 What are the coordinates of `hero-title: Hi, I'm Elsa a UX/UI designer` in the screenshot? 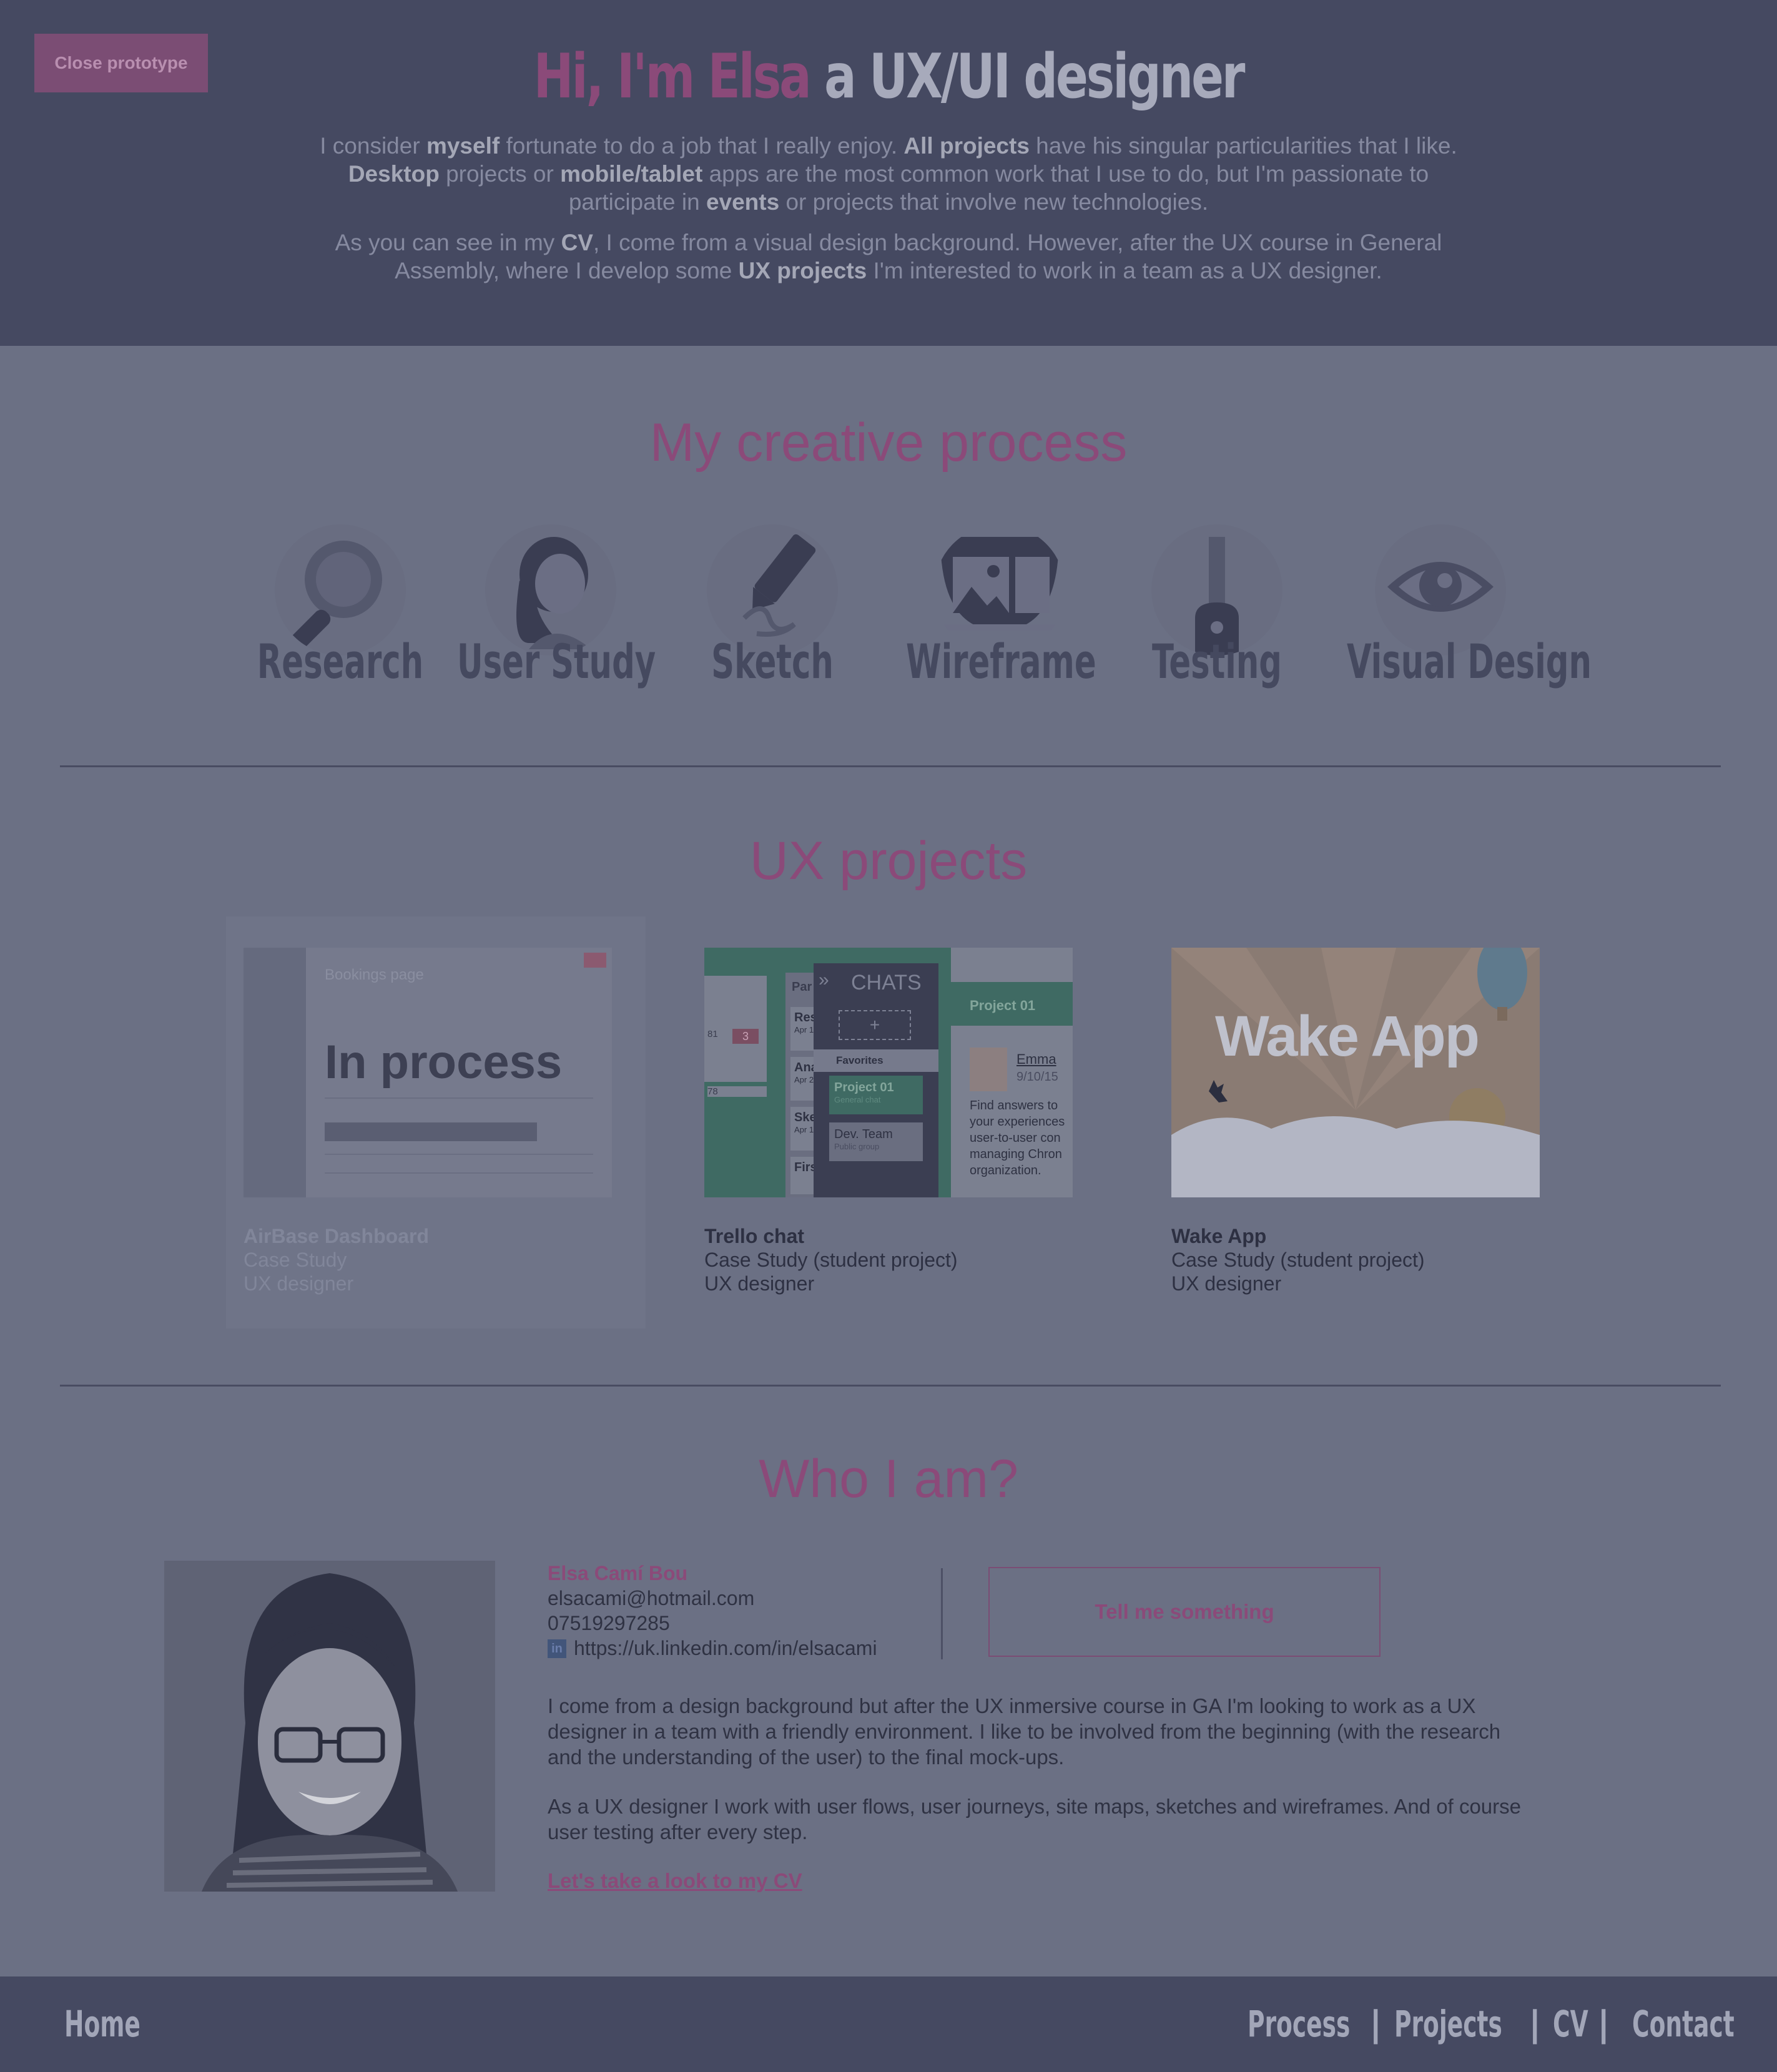 It's located at (888, 76).